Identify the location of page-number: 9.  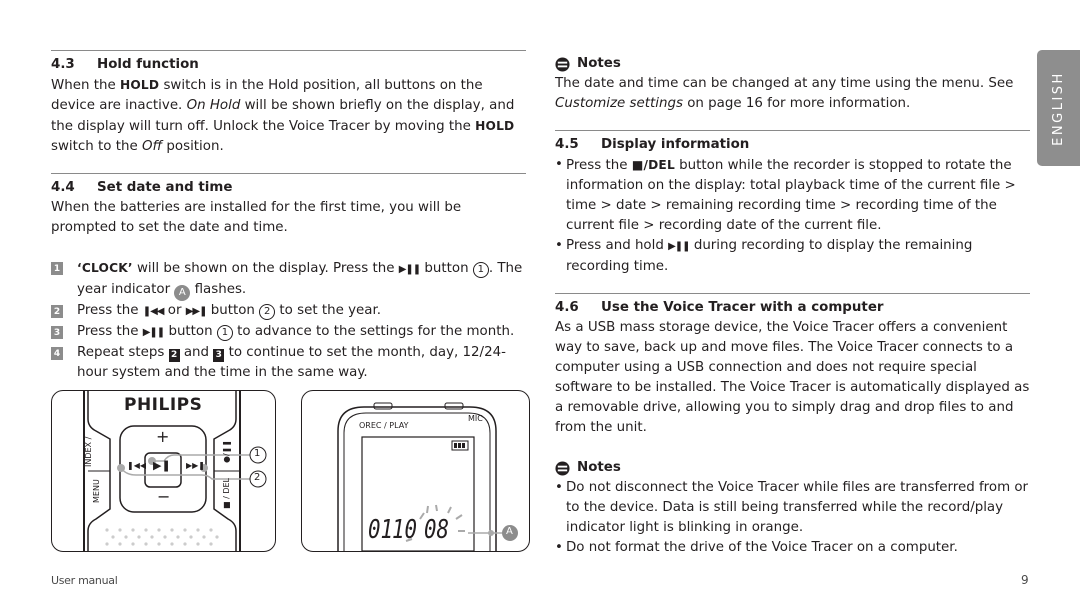
(1025, 580).